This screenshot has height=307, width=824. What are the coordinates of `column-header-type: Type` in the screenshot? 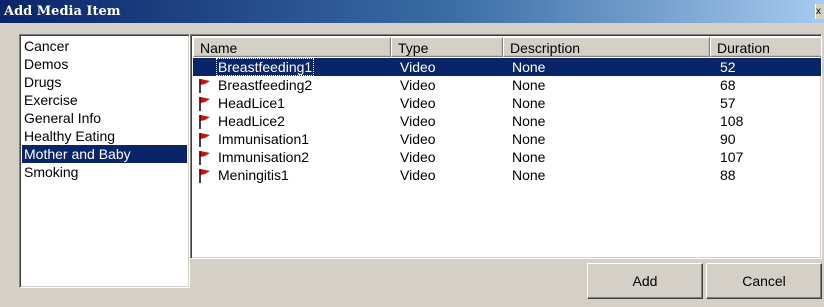 It's located at (447, 47).